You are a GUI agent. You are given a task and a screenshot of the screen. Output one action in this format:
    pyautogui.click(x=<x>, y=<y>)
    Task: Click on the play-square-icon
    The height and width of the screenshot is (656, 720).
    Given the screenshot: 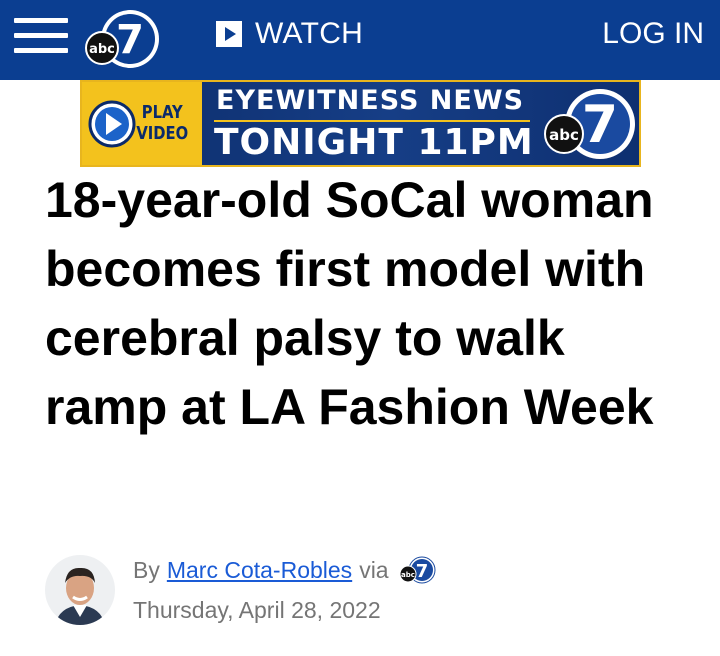 What is the action you would take?
    pyautogui.click(x=229, y=34)
    